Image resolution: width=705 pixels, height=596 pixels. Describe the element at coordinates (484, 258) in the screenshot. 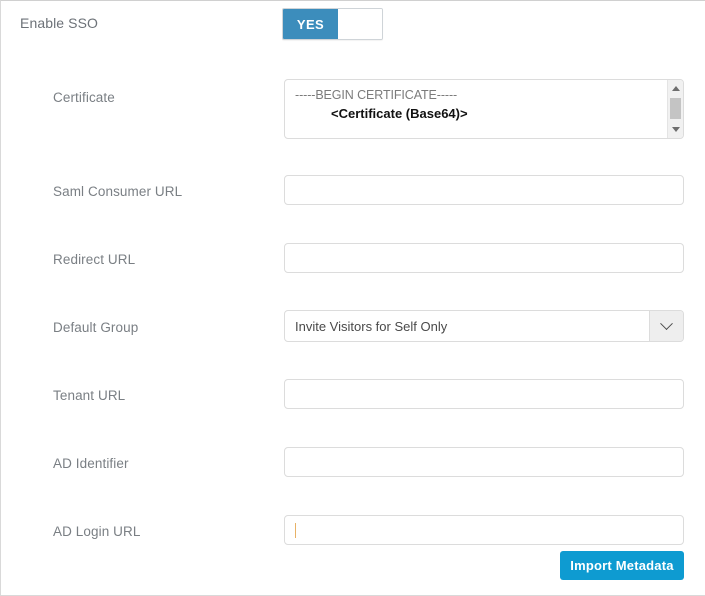

I see `redirect-url-input` at that location.